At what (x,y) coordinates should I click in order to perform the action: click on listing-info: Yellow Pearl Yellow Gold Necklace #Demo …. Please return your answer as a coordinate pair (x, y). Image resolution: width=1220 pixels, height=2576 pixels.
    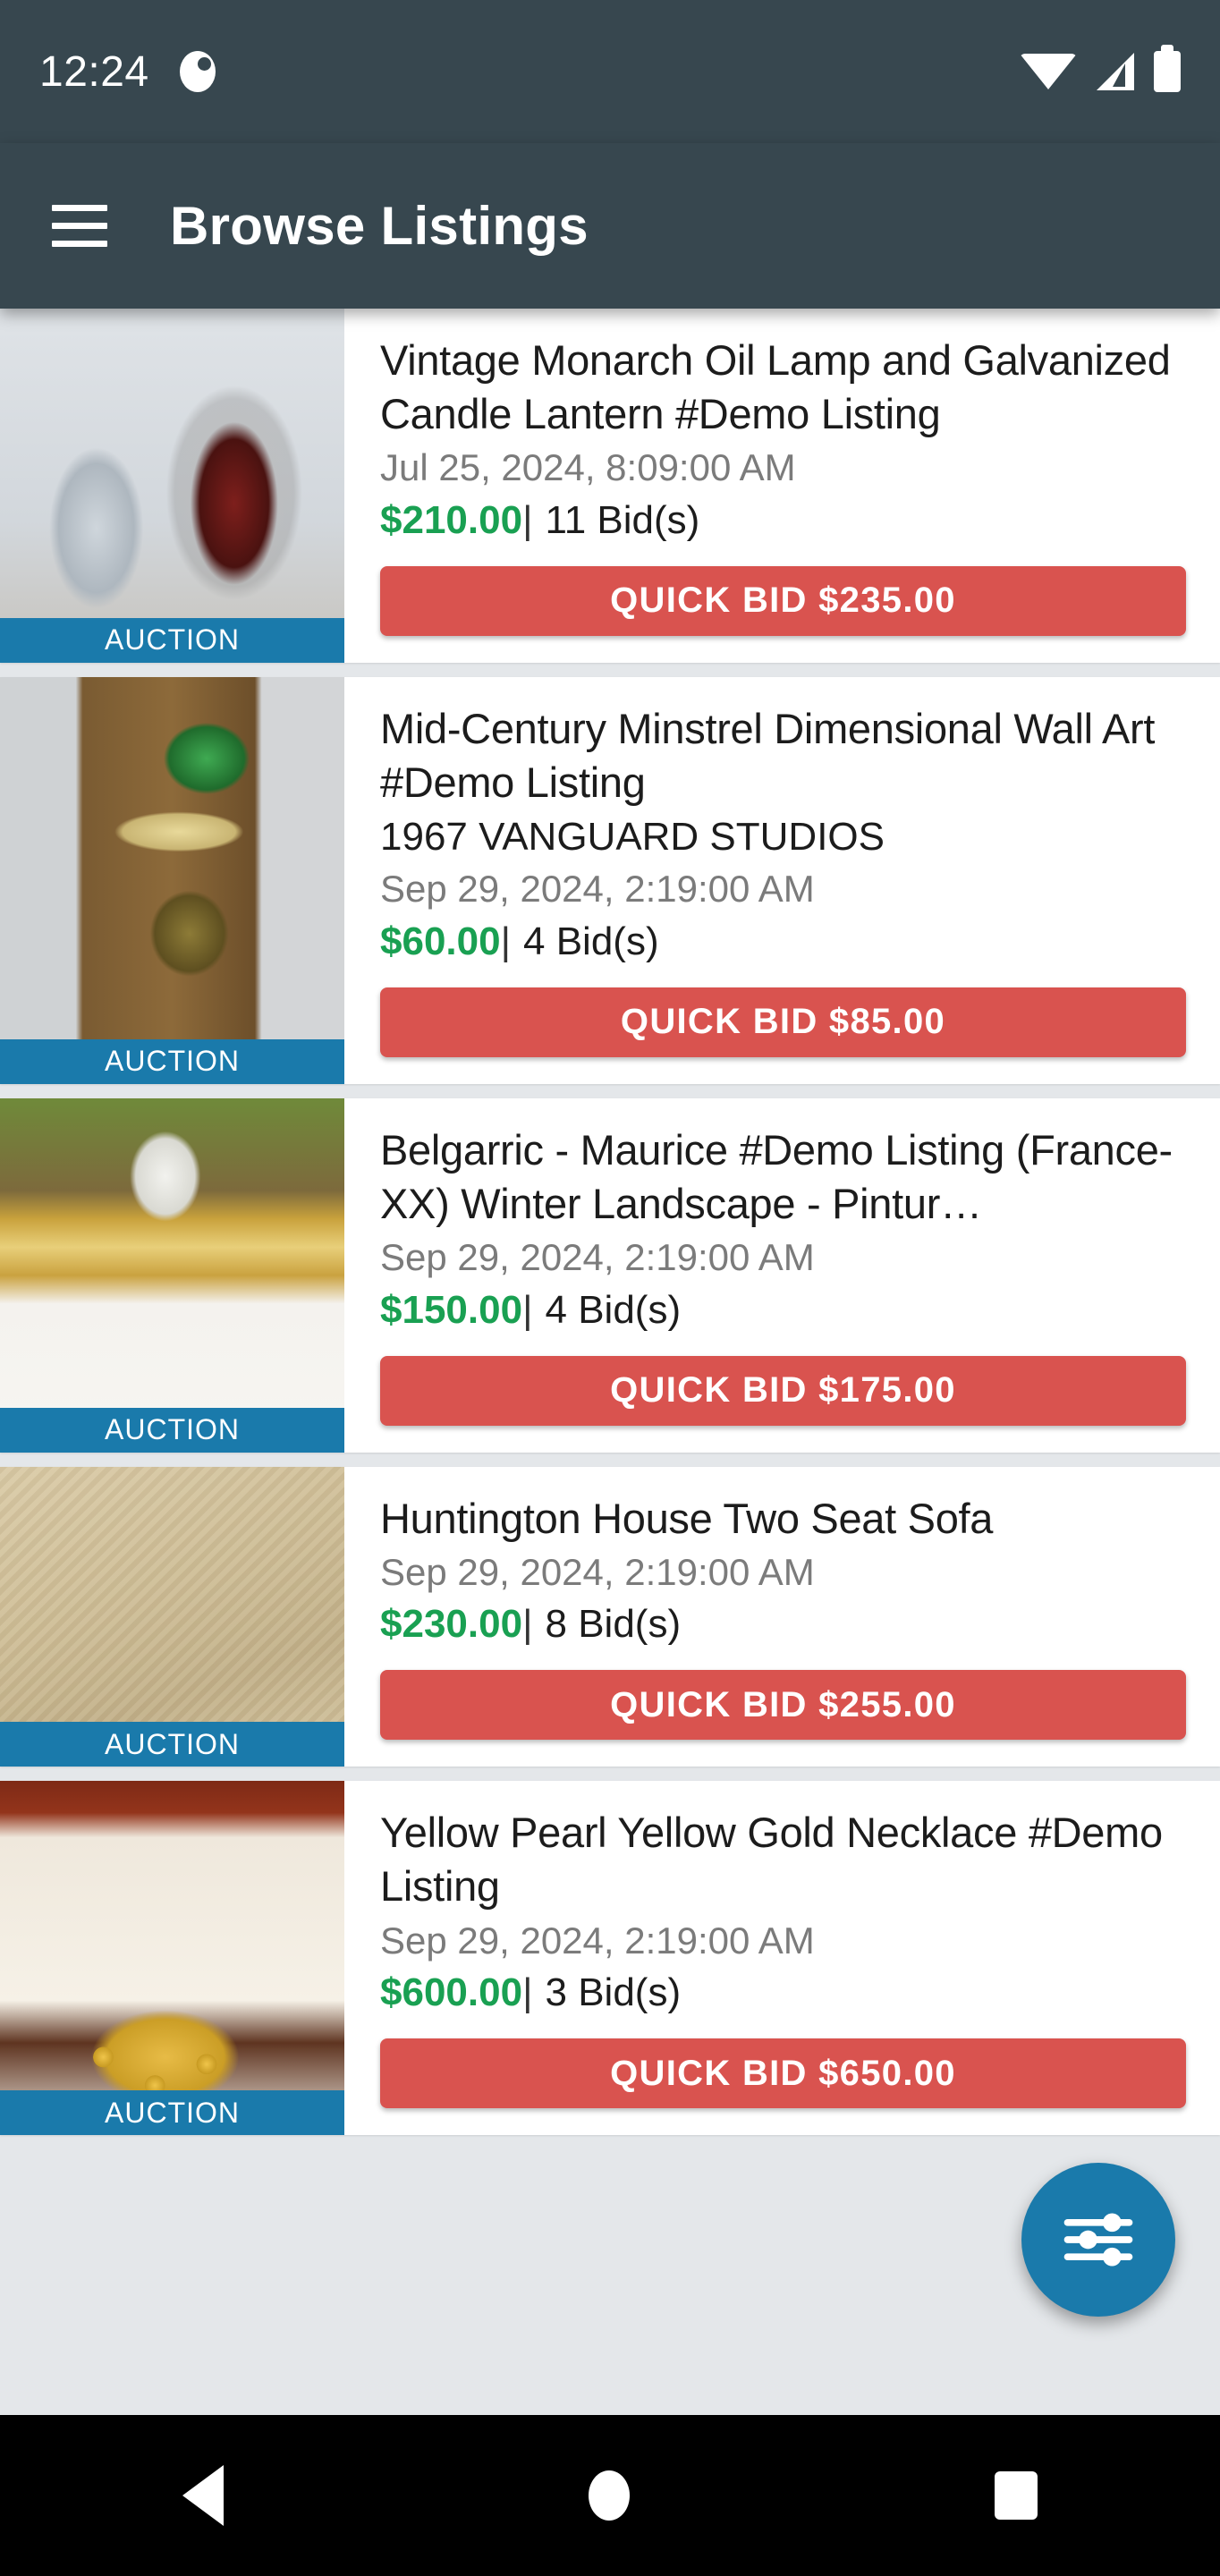
    Looking at the image, I should click on (782, 1958).